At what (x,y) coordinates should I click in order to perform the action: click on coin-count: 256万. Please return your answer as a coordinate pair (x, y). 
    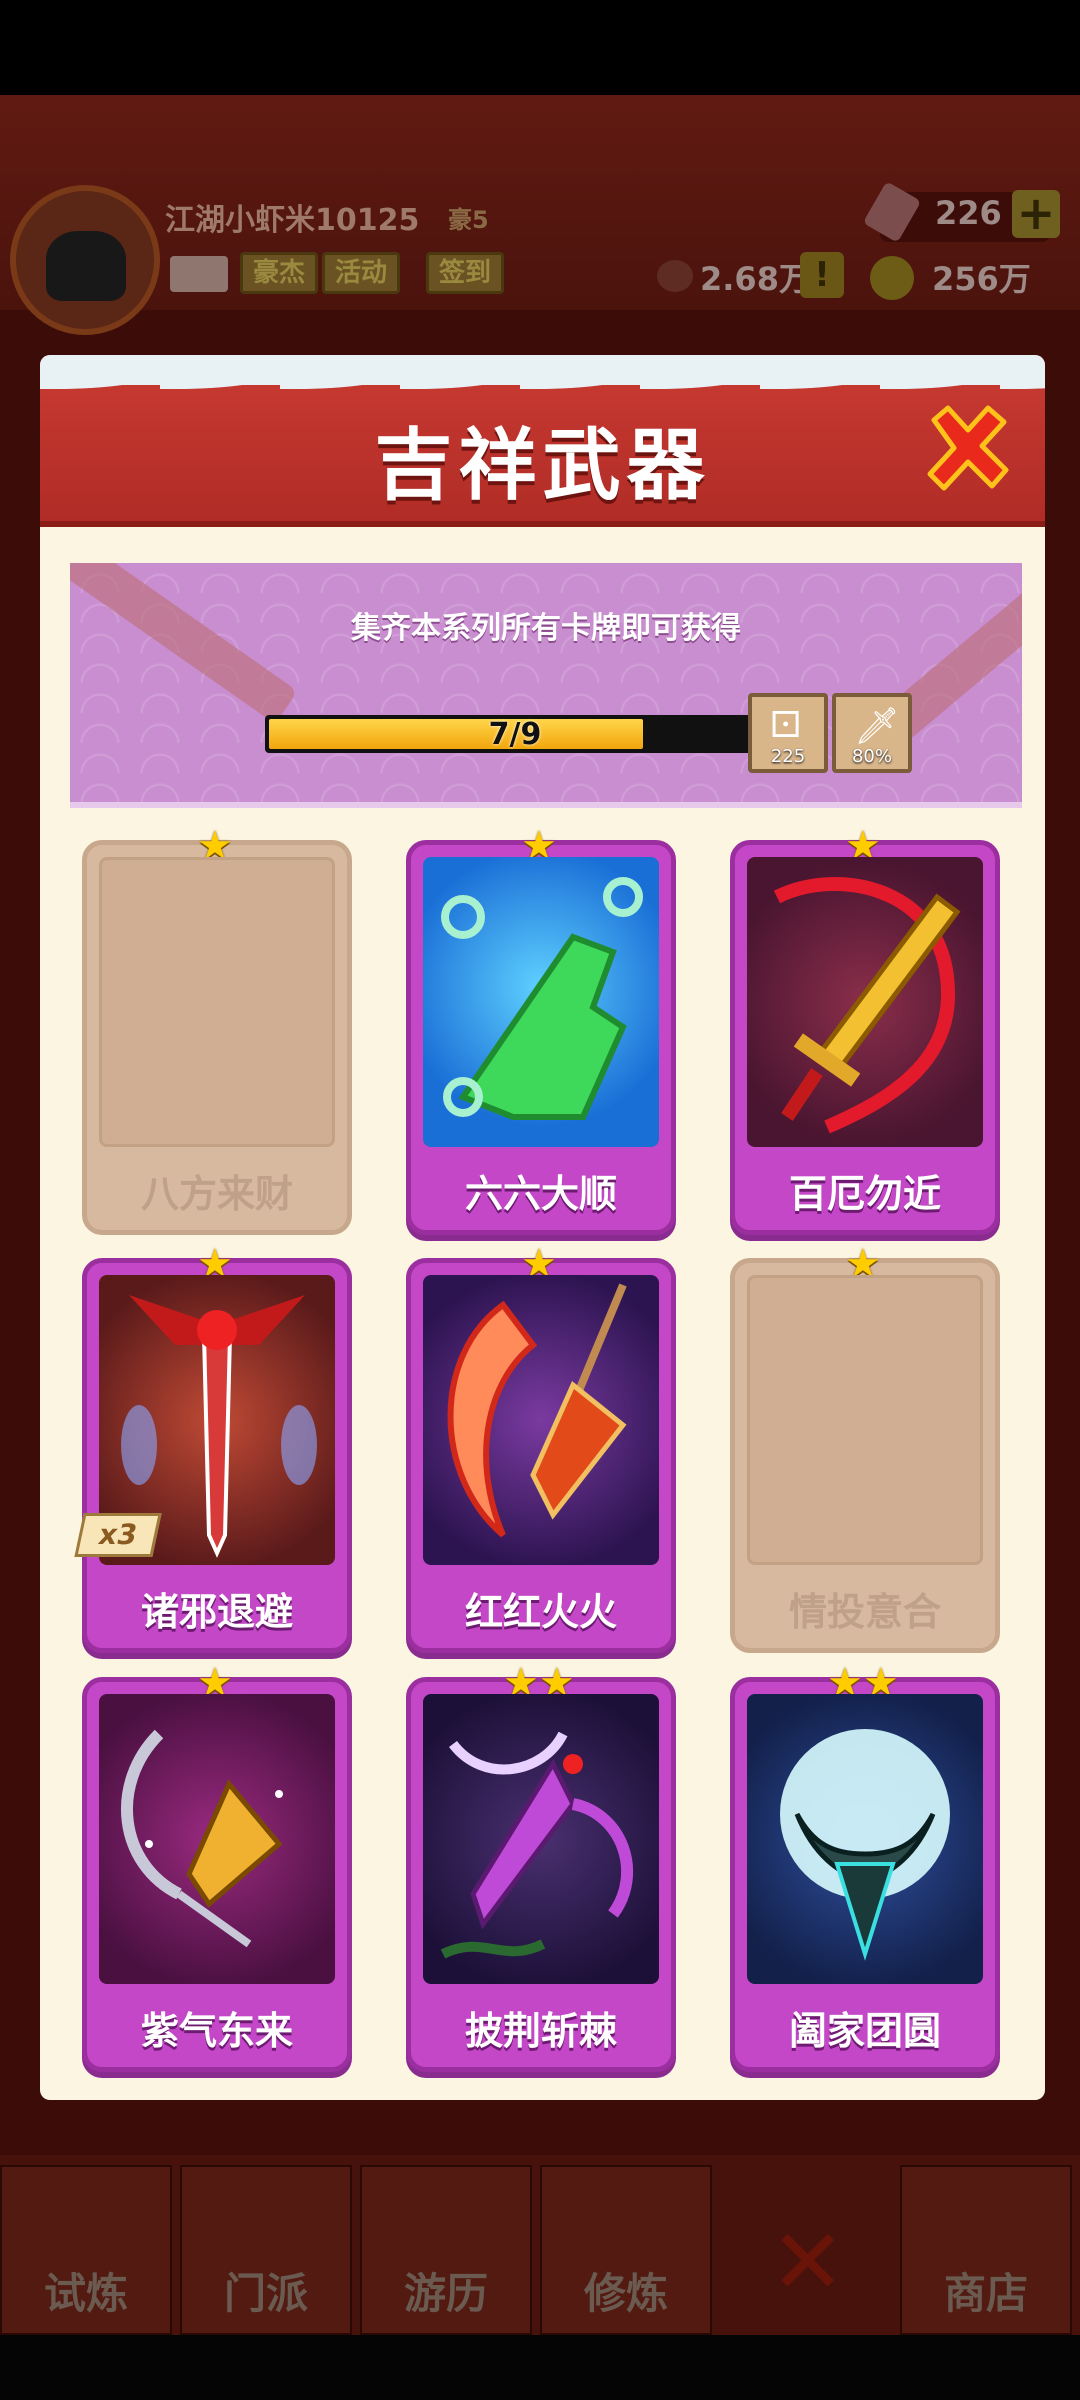
    Looking at the image, I should click on (981, 279).